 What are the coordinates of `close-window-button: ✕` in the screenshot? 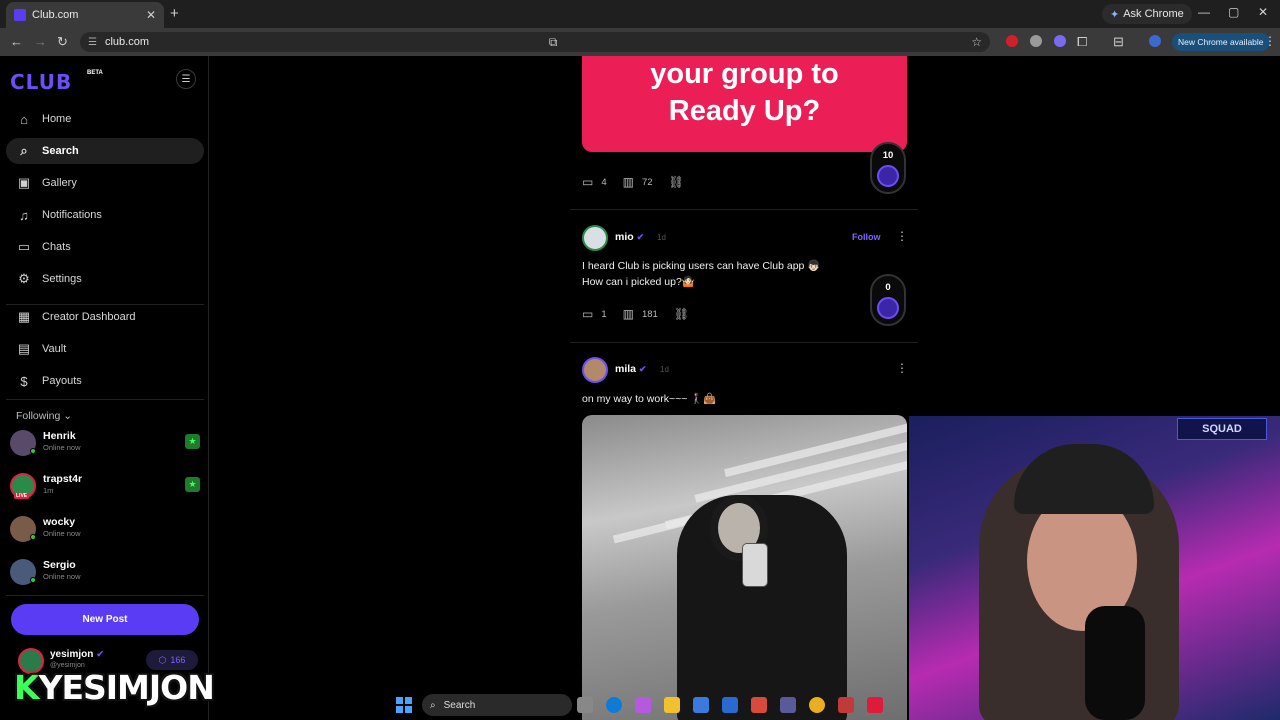 It's located at (1263, 12).